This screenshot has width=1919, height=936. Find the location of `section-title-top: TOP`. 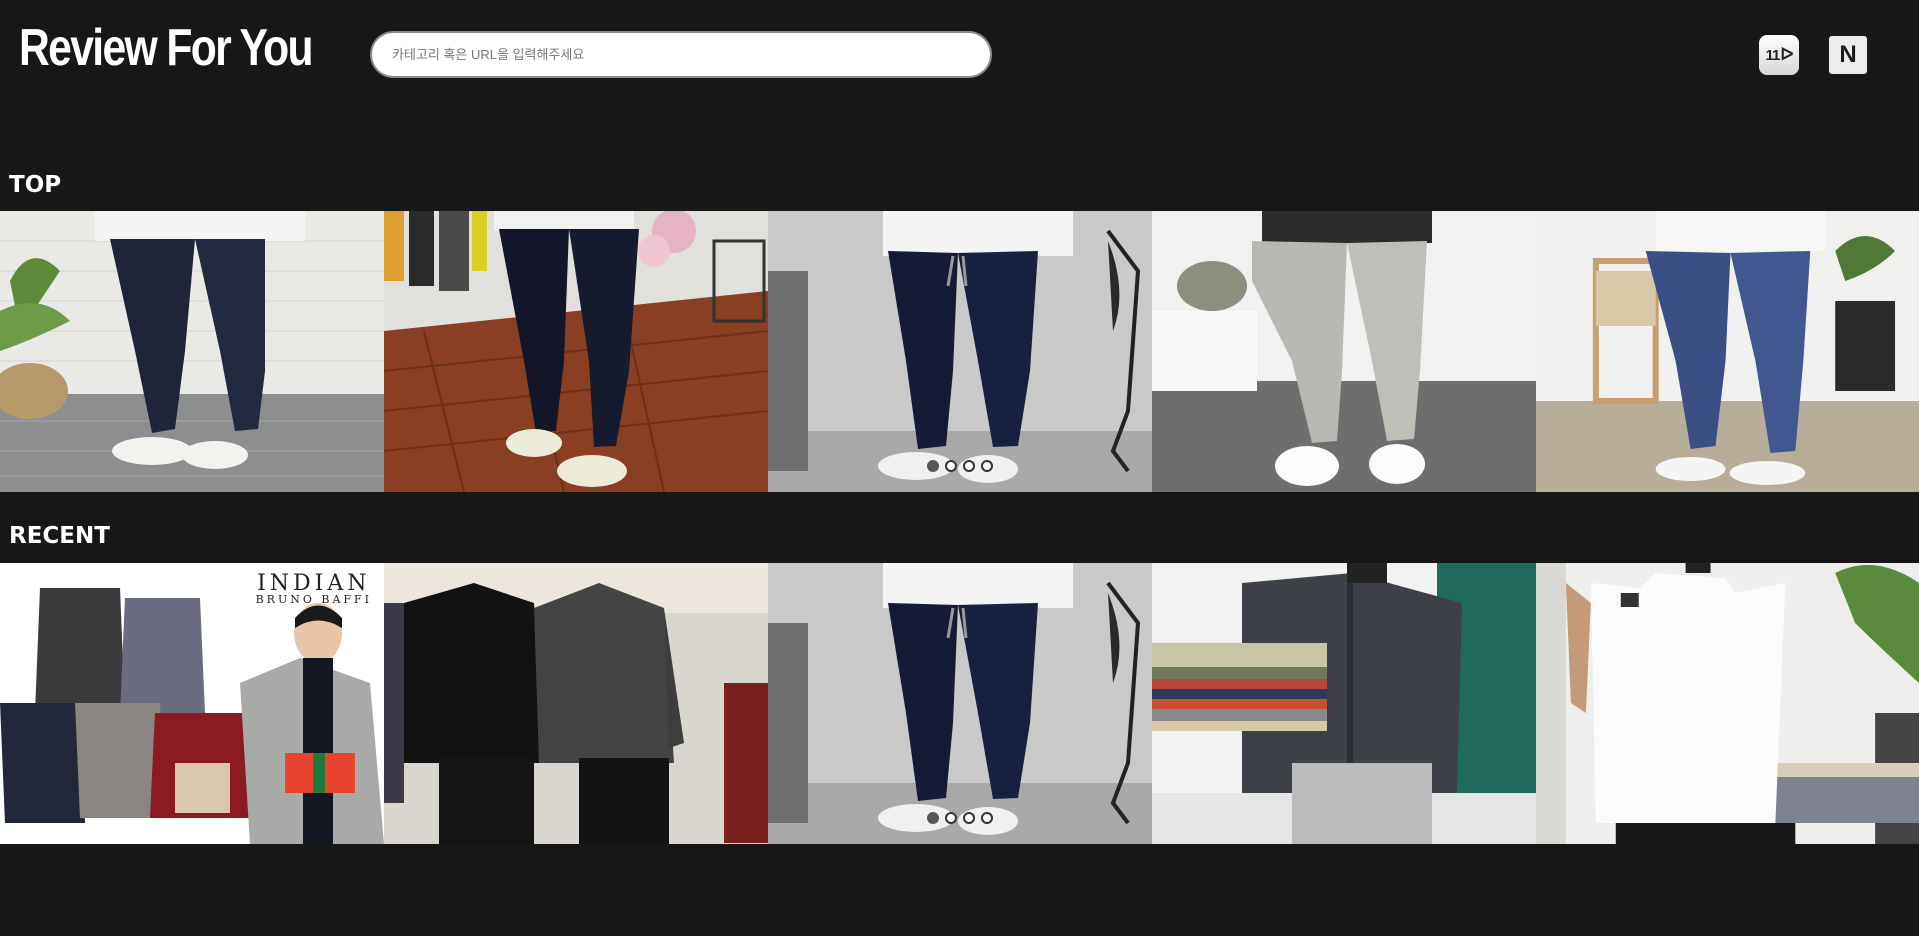

section-title-top: TOP is located at coordinates (35, 185).